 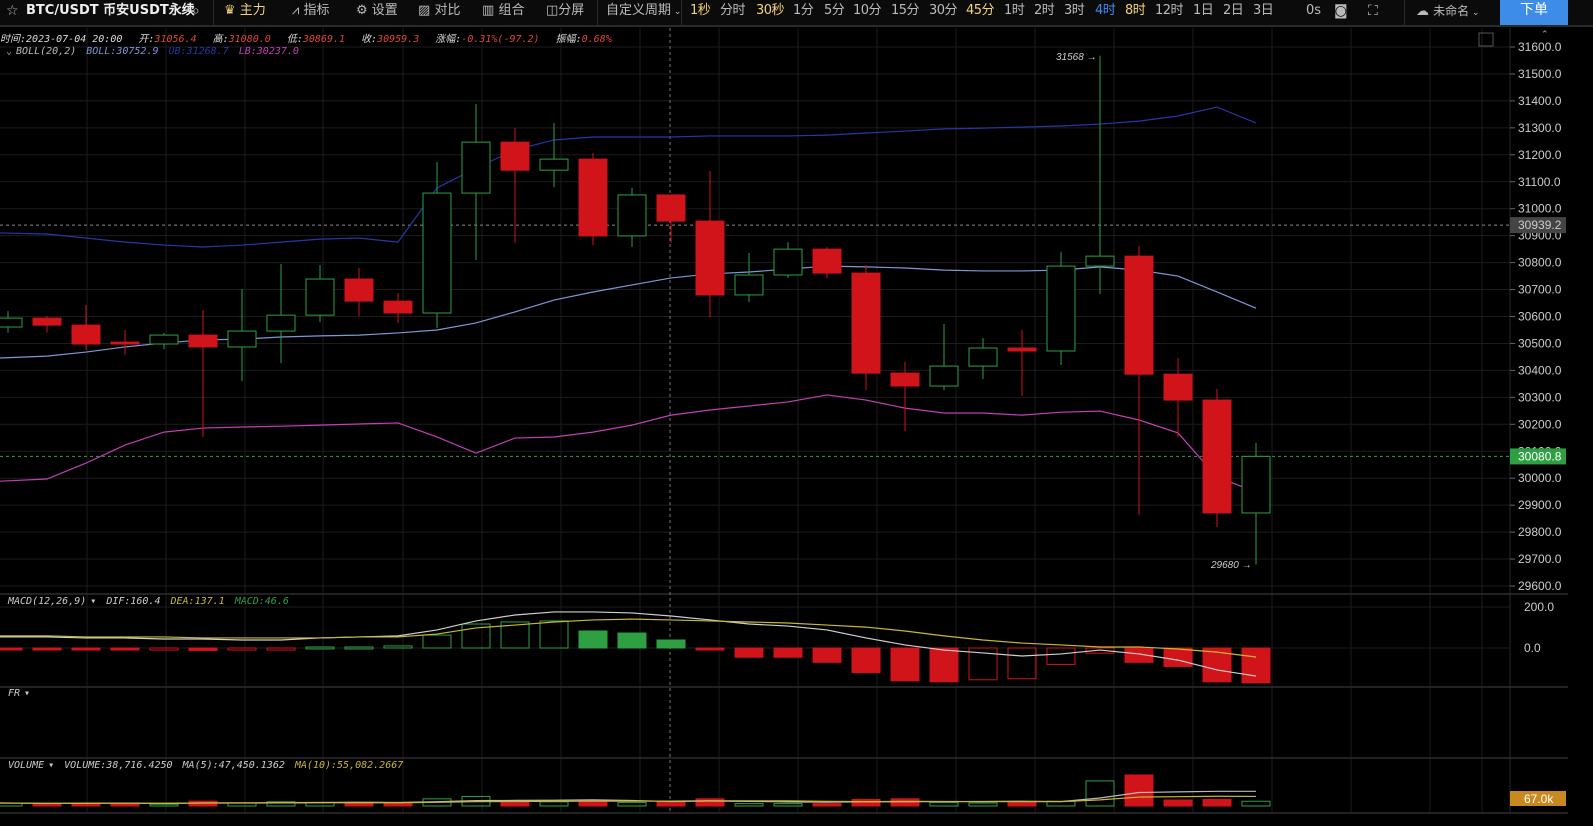 What do you see at coordinates (398, 39) in the screenshot?
I see `close-value: 30959.3` at bounding box center [398, 39].